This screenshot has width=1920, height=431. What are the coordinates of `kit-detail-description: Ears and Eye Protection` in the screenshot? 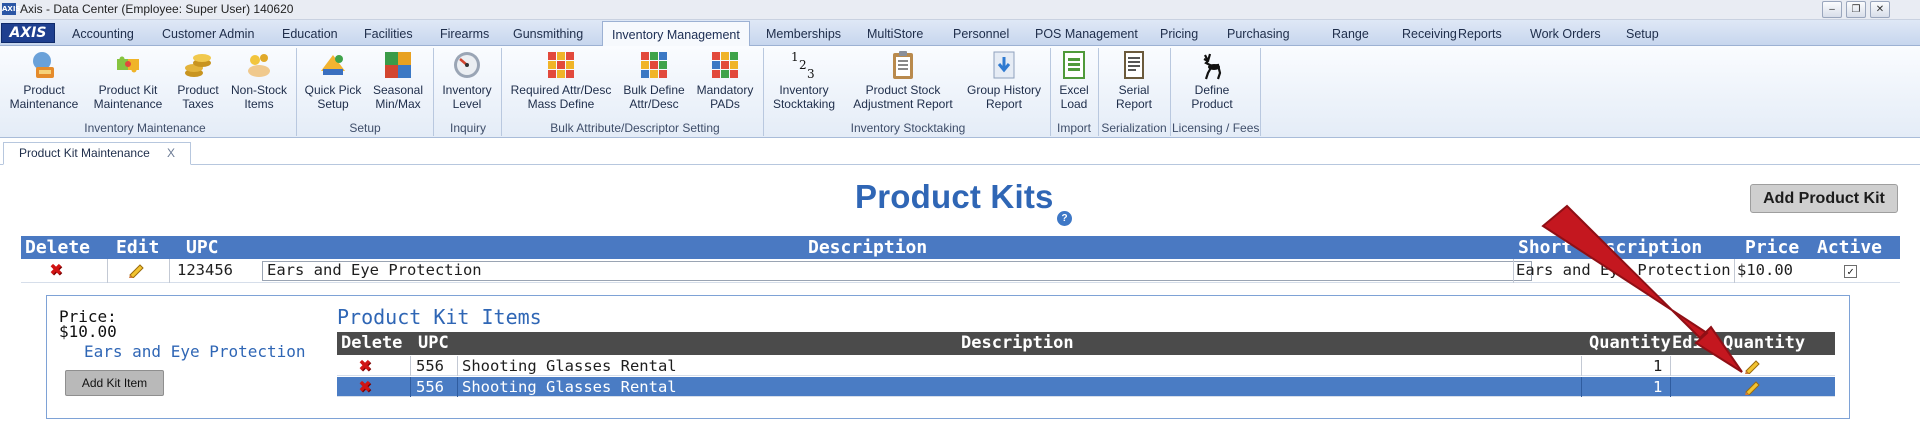 It's located at (195, 351).